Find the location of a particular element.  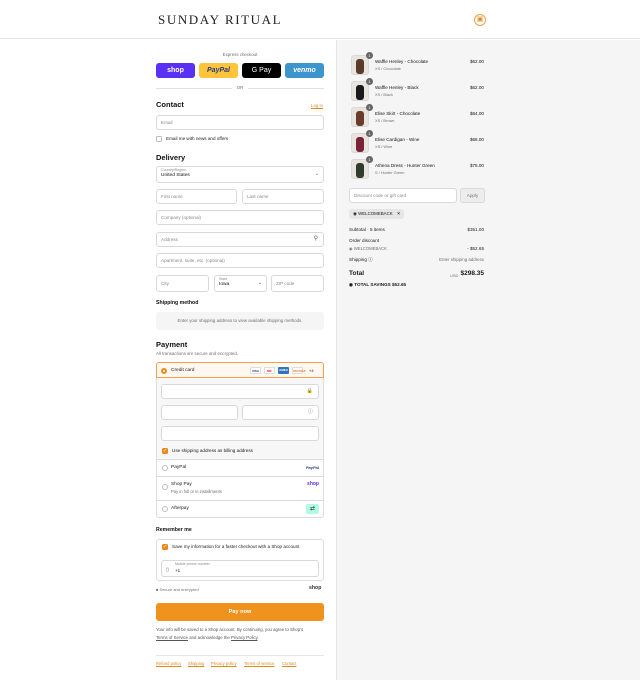

apartment-input is located at coordinates (242, 260).